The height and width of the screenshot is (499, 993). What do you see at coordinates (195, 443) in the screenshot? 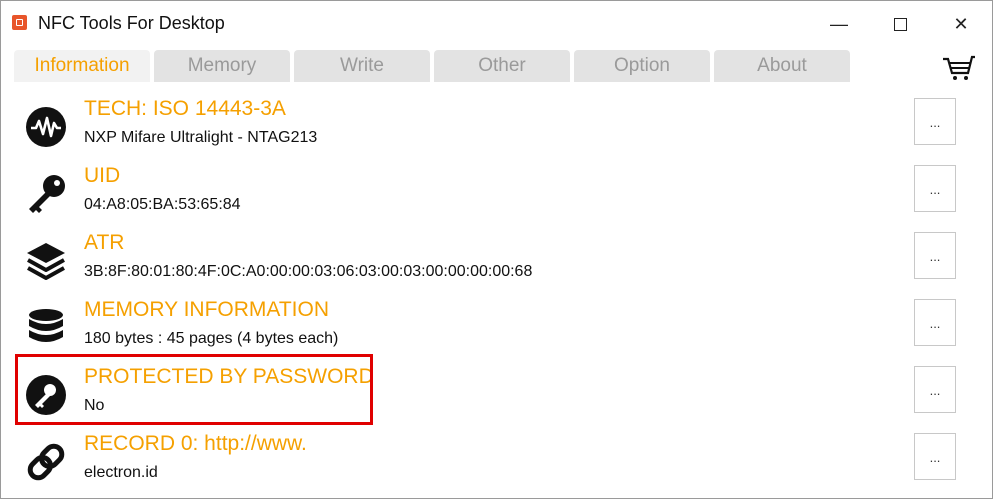
I see `record-0-title: RECORD 0: http://www.` at bounding box center [195, 443].